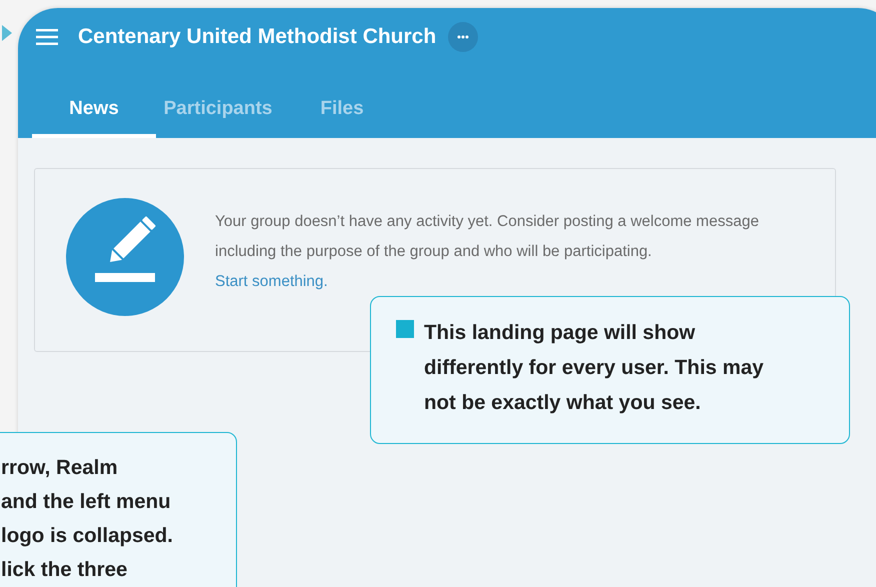  What do you see at coordinates (594, 368) in the screenshot?
I see `callout-text: This landing page will show differently for every user. This may not be exactly what you see.` at bounding box center [594, 368].